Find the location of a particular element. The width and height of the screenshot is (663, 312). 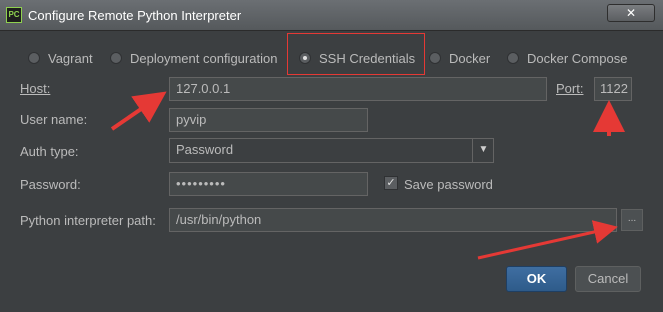

title-bar: PC Configure Remote Python Interpreter ✕ is located at coordinates (331, 15).